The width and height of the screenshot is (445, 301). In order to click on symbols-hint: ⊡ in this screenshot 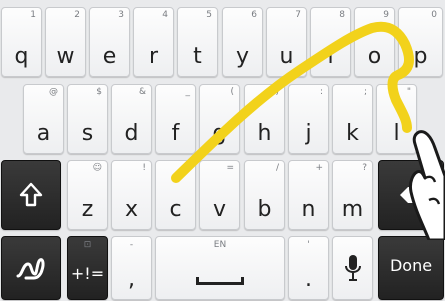, I will do `click(87, 245)`.